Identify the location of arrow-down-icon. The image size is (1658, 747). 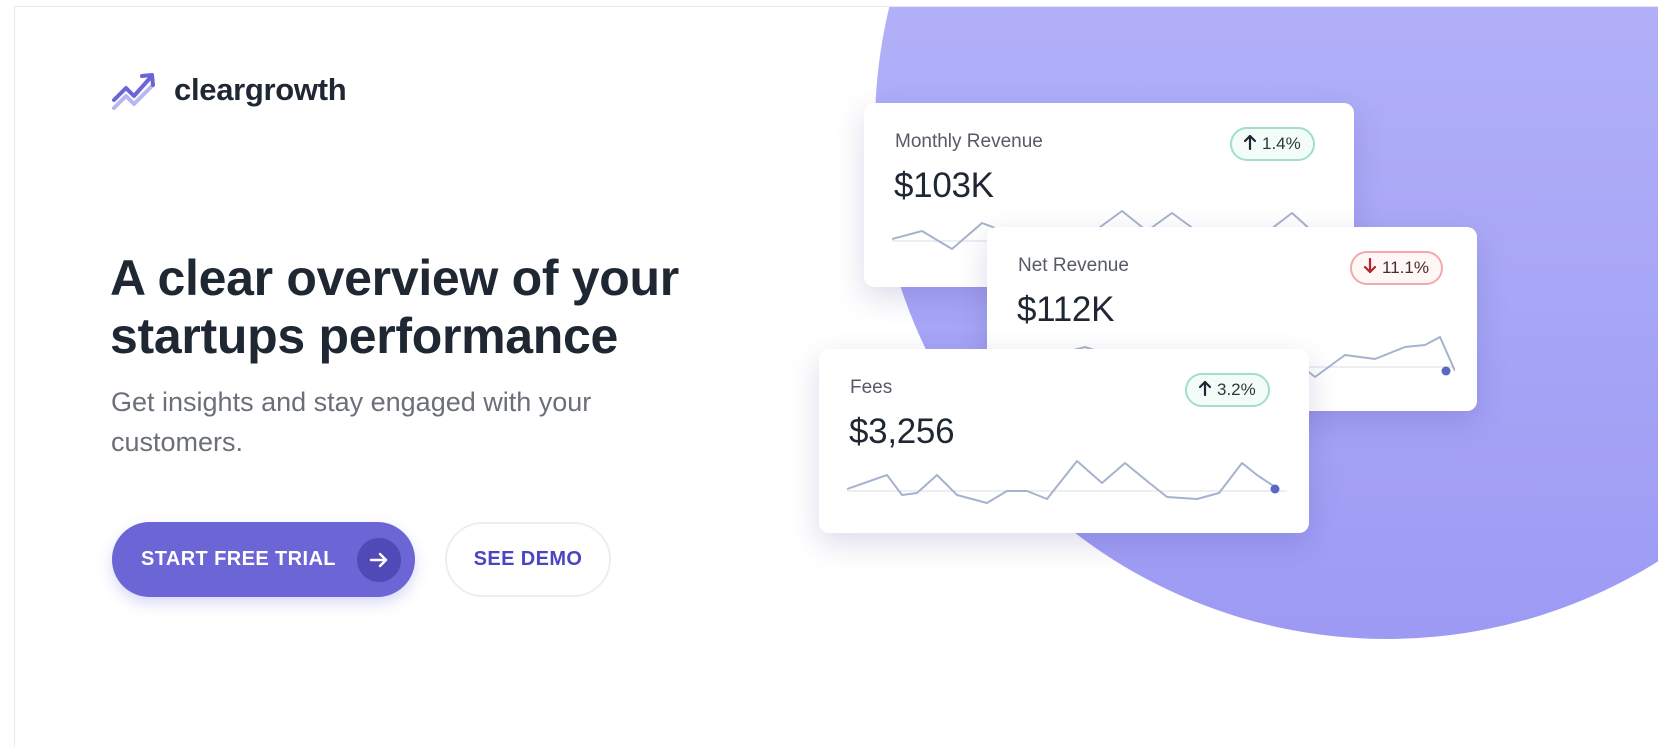
(1370, 268).